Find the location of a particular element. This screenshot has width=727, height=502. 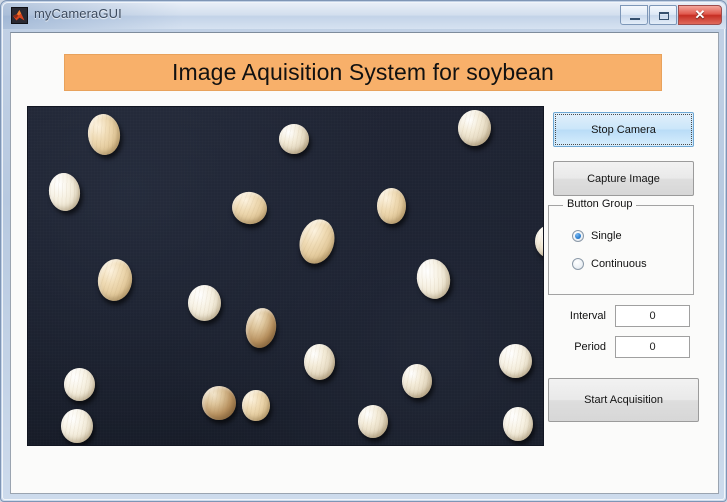

window-title: myCameraGUI is located at coordinates (78, 13).